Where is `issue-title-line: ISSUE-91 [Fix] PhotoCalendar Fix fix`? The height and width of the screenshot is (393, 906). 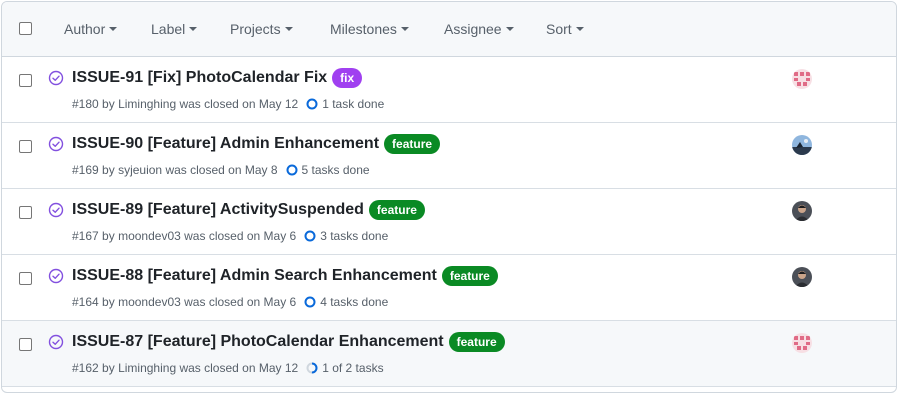 issue-title-line: ISSUE-91 [Fix] PhotoCalendar Fix fix is located at coordinates (217, 78).